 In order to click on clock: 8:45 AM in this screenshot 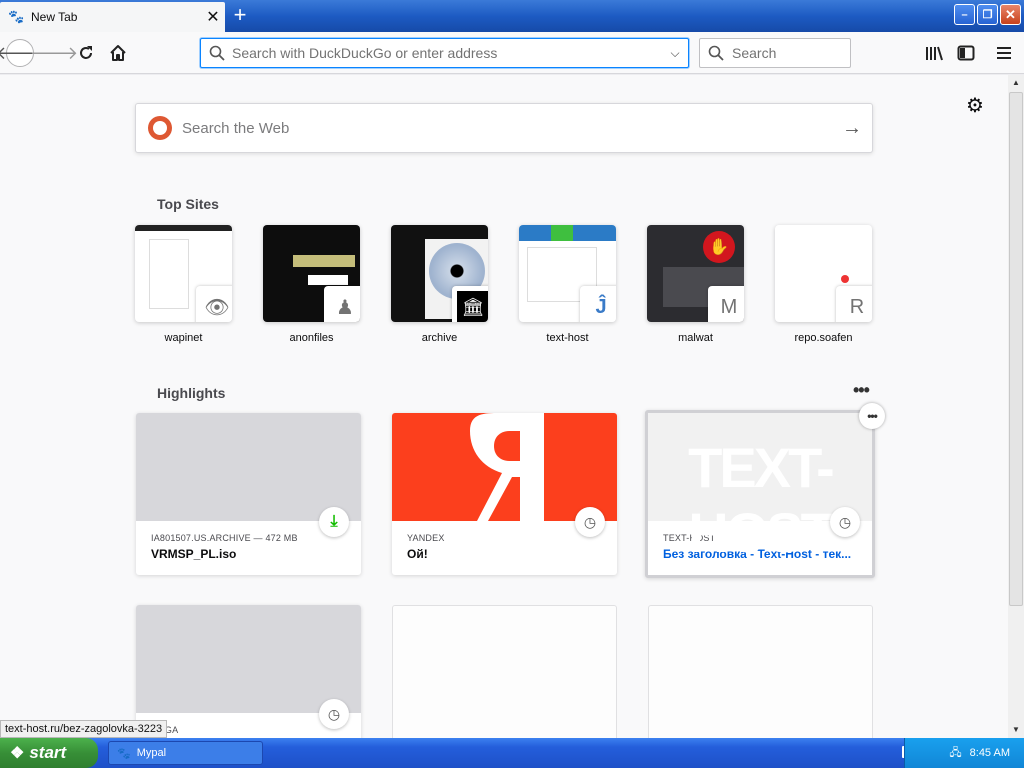, I will do `click(989, 753)`.